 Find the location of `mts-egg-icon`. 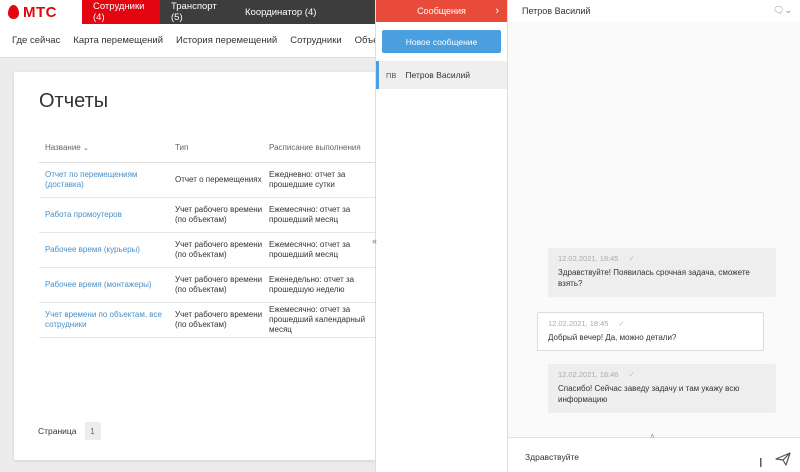

mts-egg-icon is located at coordinates (13, 12).